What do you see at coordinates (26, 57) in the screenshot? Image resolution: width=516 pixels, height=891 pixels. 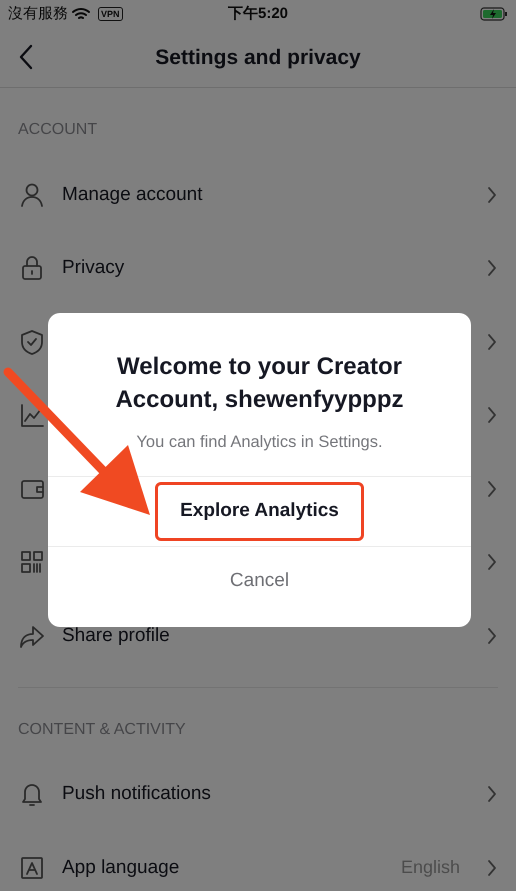 I see `back-icon` at bounding box center [26, 57].